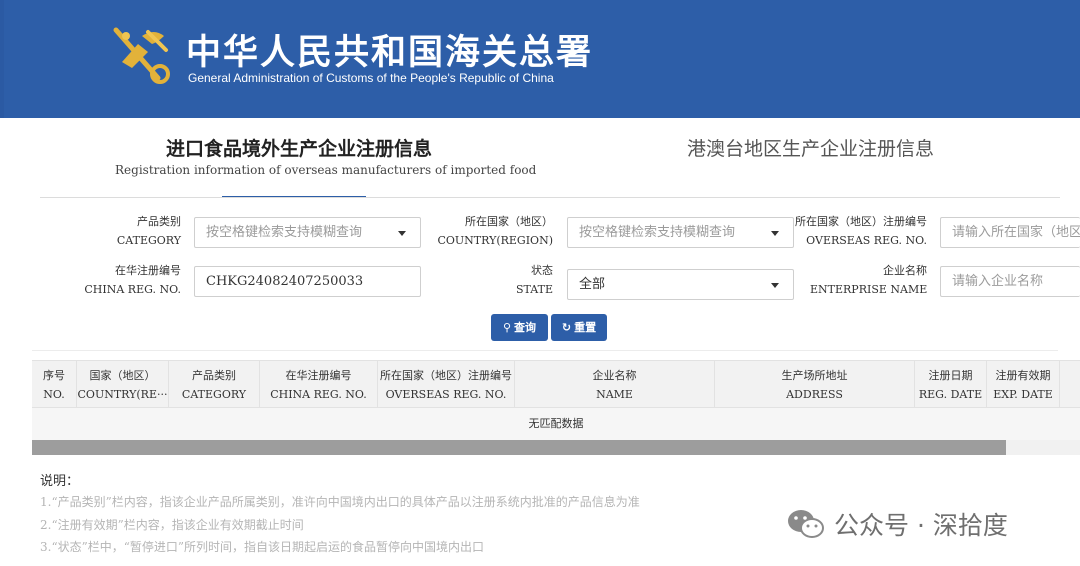 The height and width of the screenshot is (566, 1080). Describe the element at coordinates (159, 221) in the screenshot. I see `category-label-cn: 产品类别` at that location.